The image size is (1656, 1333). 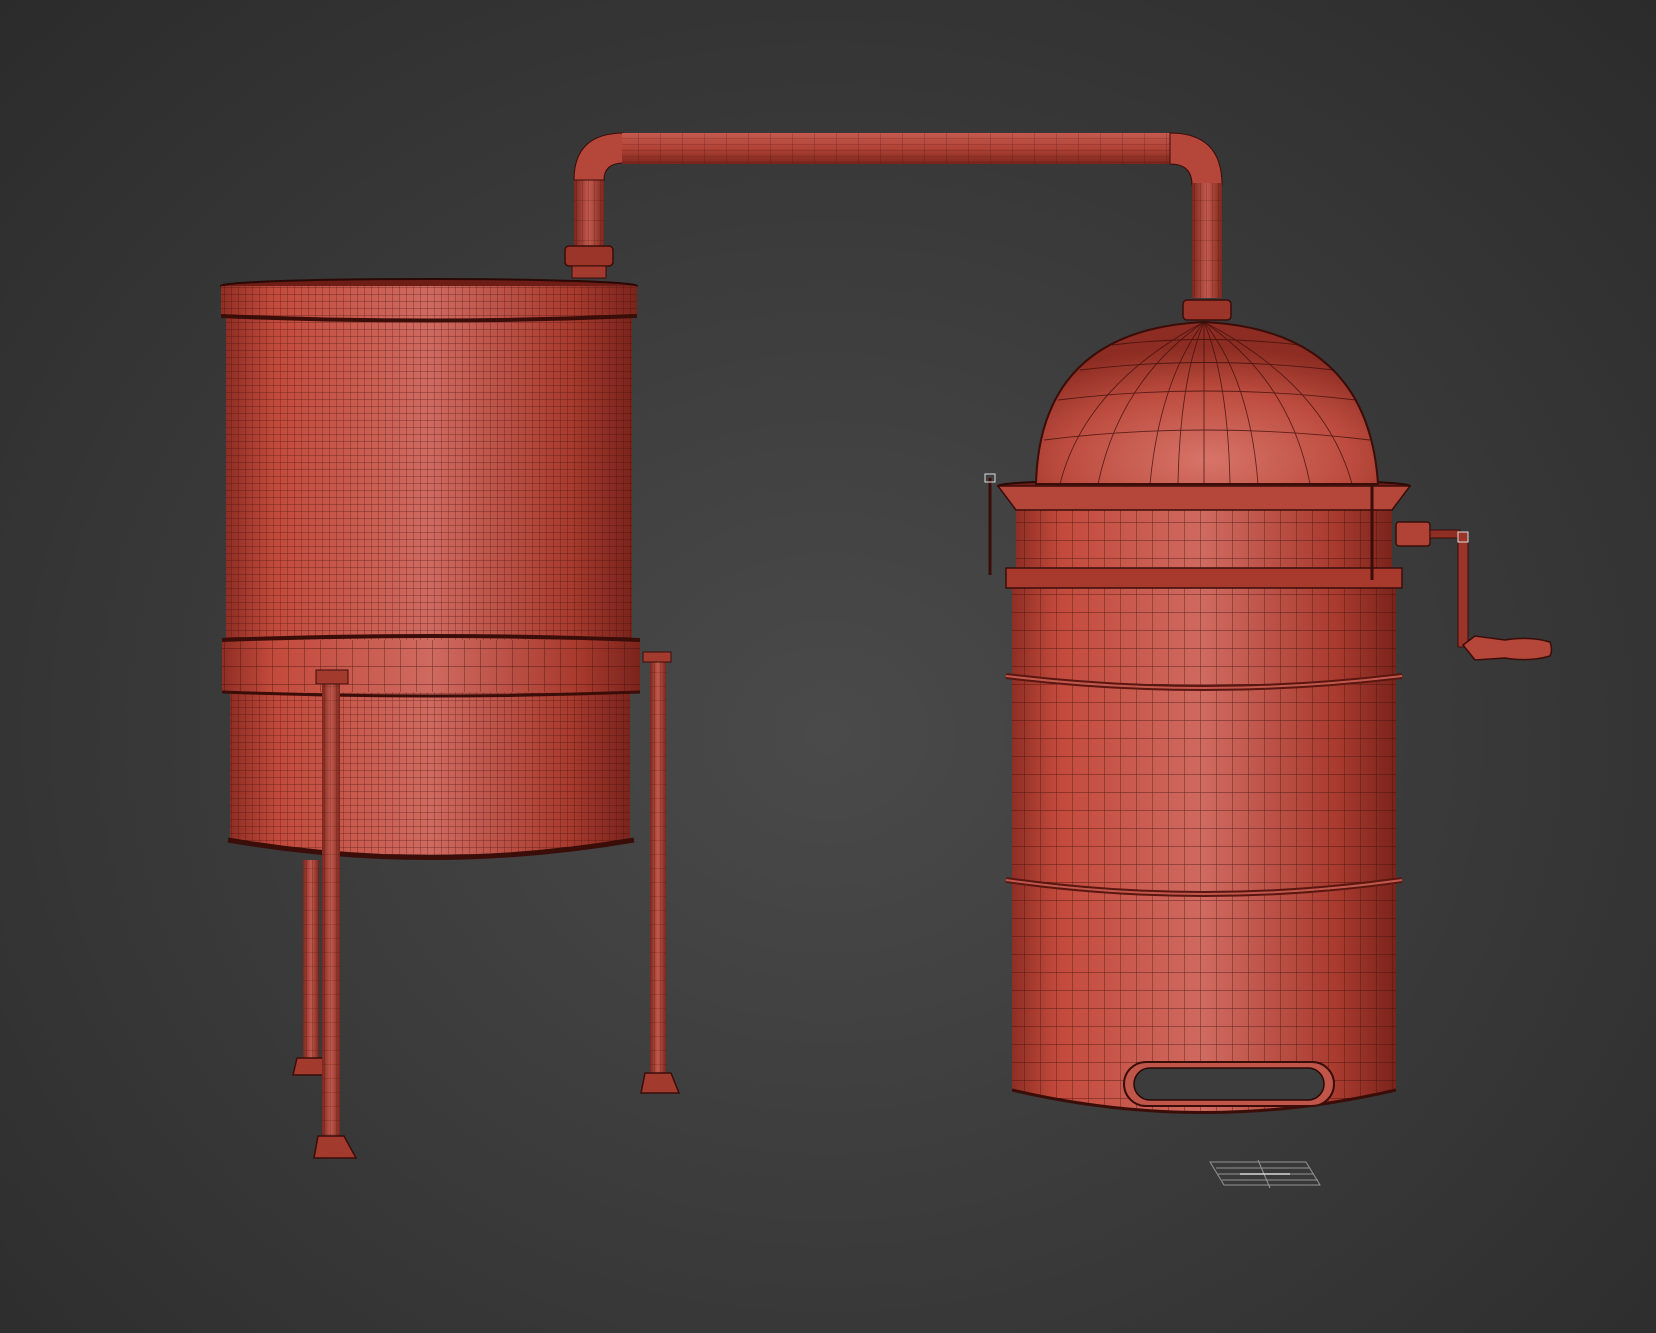 What do you see at coordinates (1265, 1174) in the screenshot?
I see `pivot-gizmo` at bounding box center [1265, 1174].